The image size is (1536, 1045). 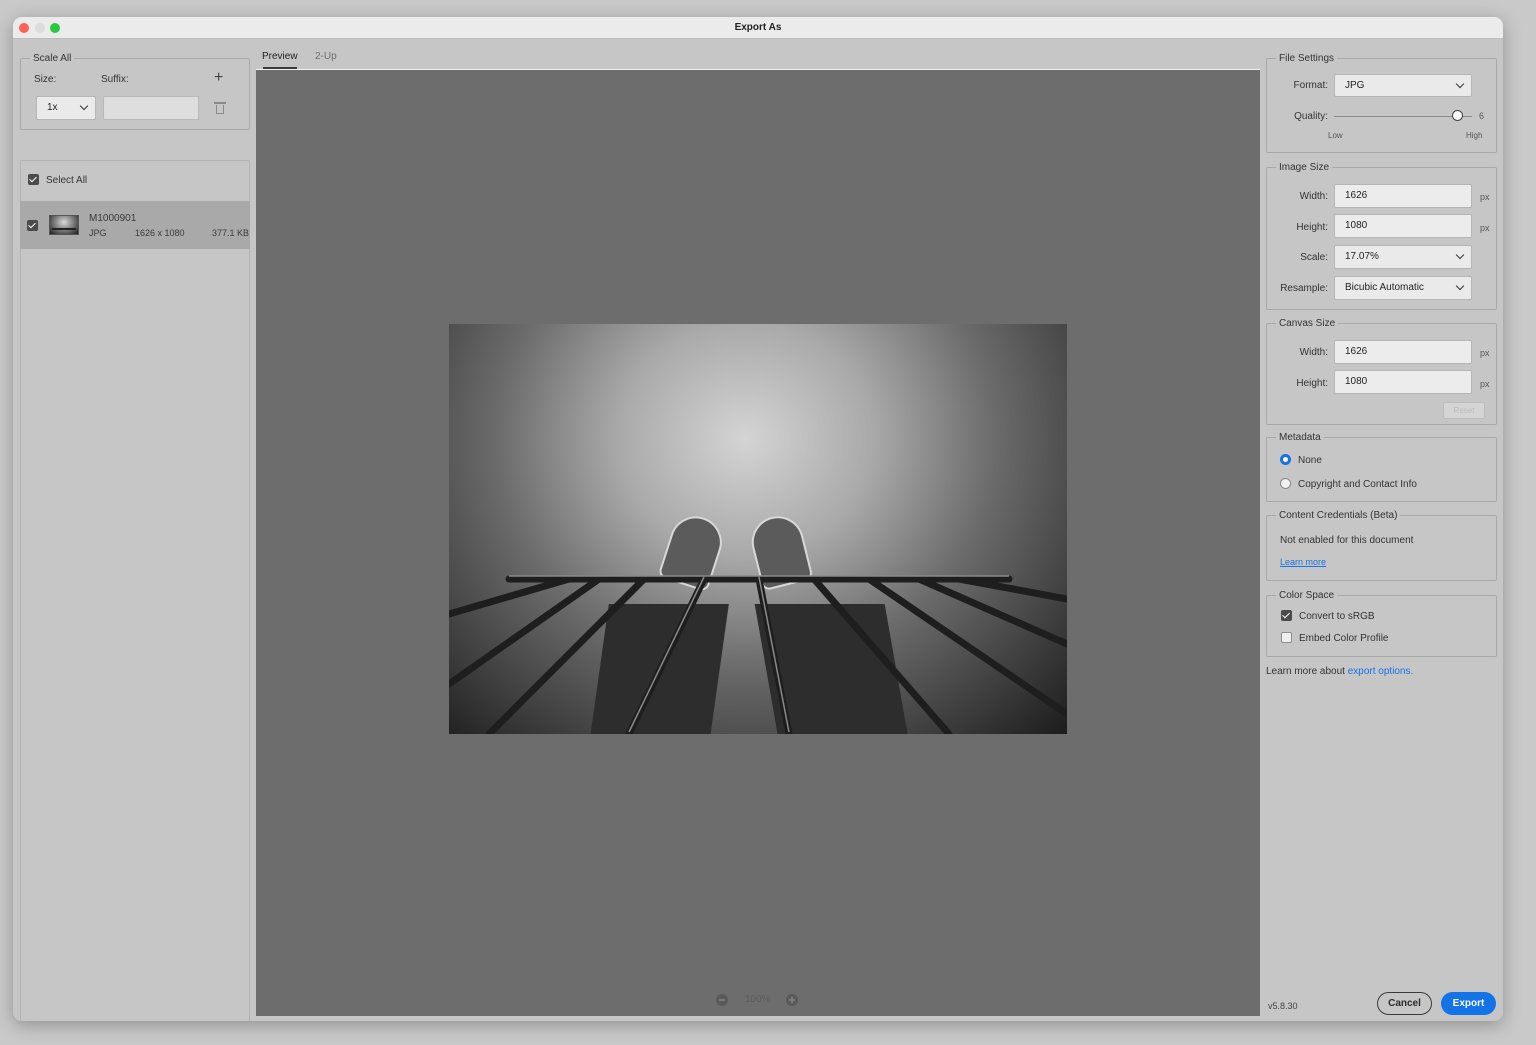 I want to click on canvas-height-label: Height:, so click(x=1312, y=383).